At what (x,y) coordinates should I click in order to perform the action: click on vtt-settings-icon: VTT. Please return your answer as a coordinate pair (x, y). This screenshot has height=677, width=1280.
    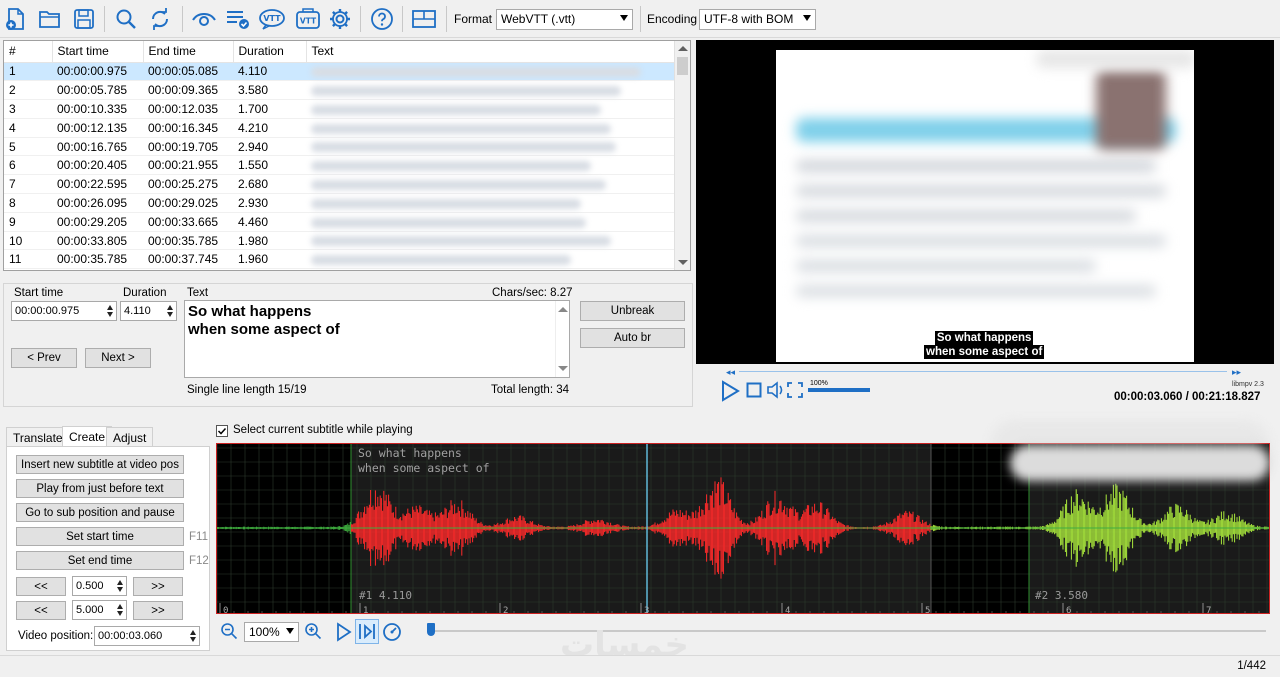
    Looking at the image, I should click on (308, 19).